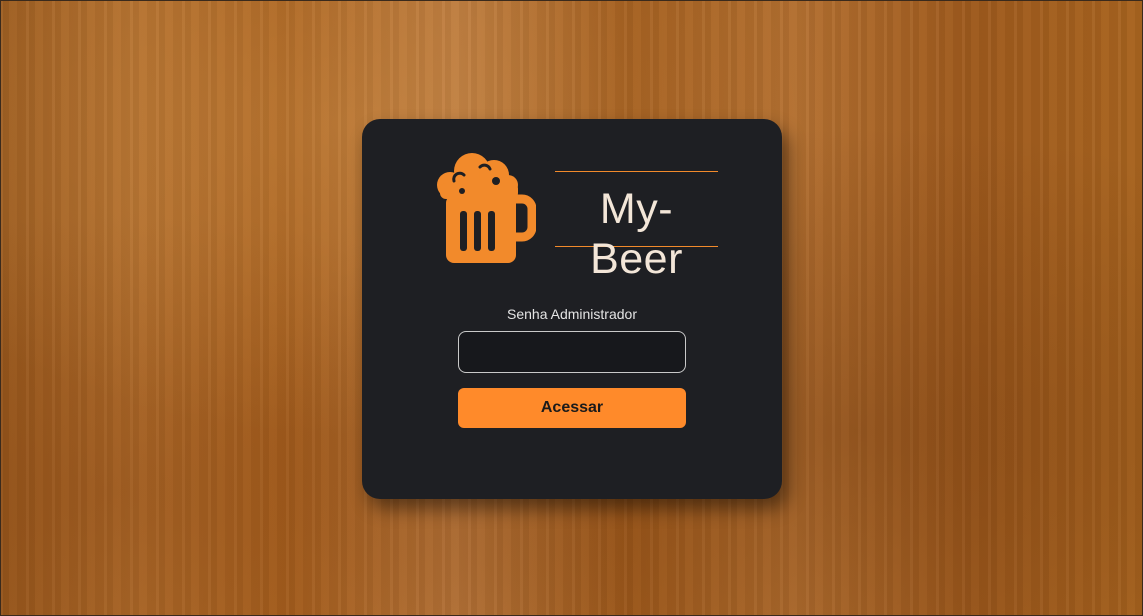  I want to click on brand-block: My-Beer, so click(636, 227).